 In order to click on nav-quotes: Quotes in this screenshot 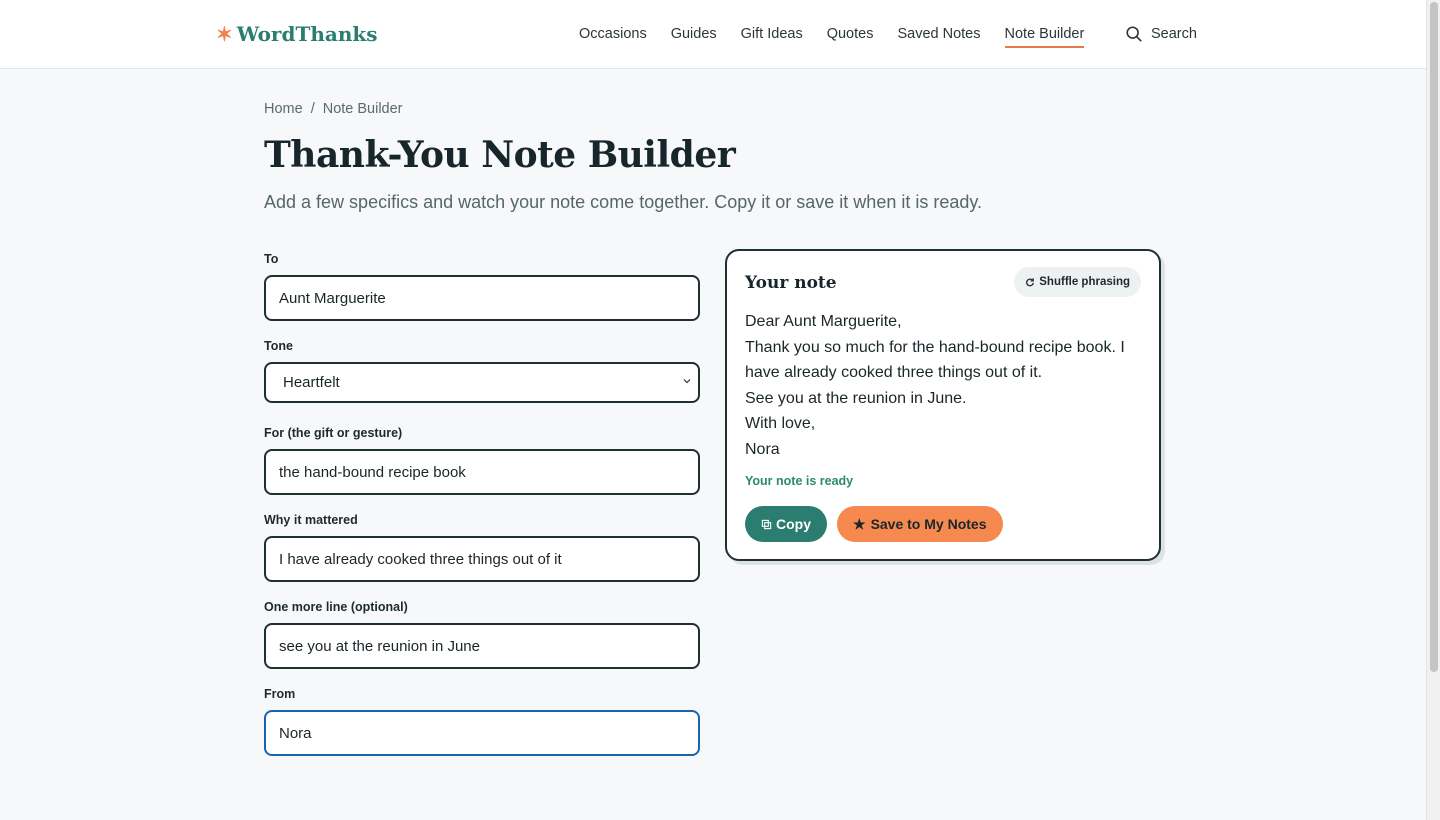, I will do `click(850, 35)`.